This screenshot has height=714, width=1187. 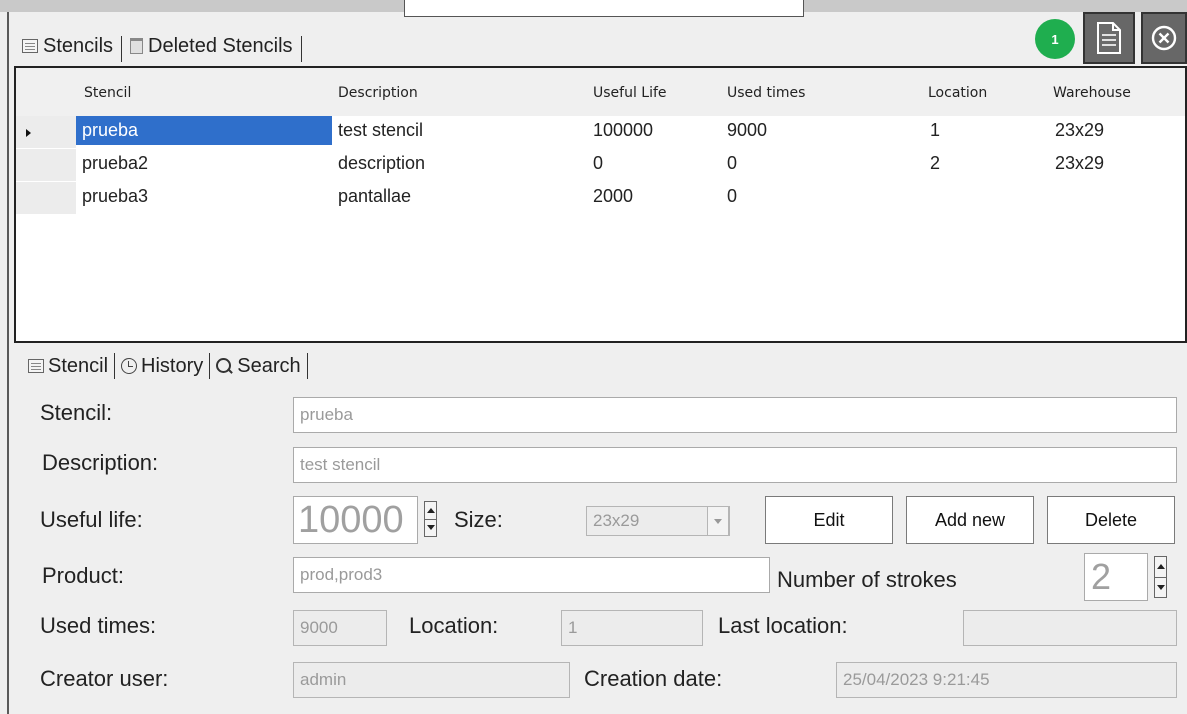 I want to click on table-cell: prueba3, so click(x=115, y=196).